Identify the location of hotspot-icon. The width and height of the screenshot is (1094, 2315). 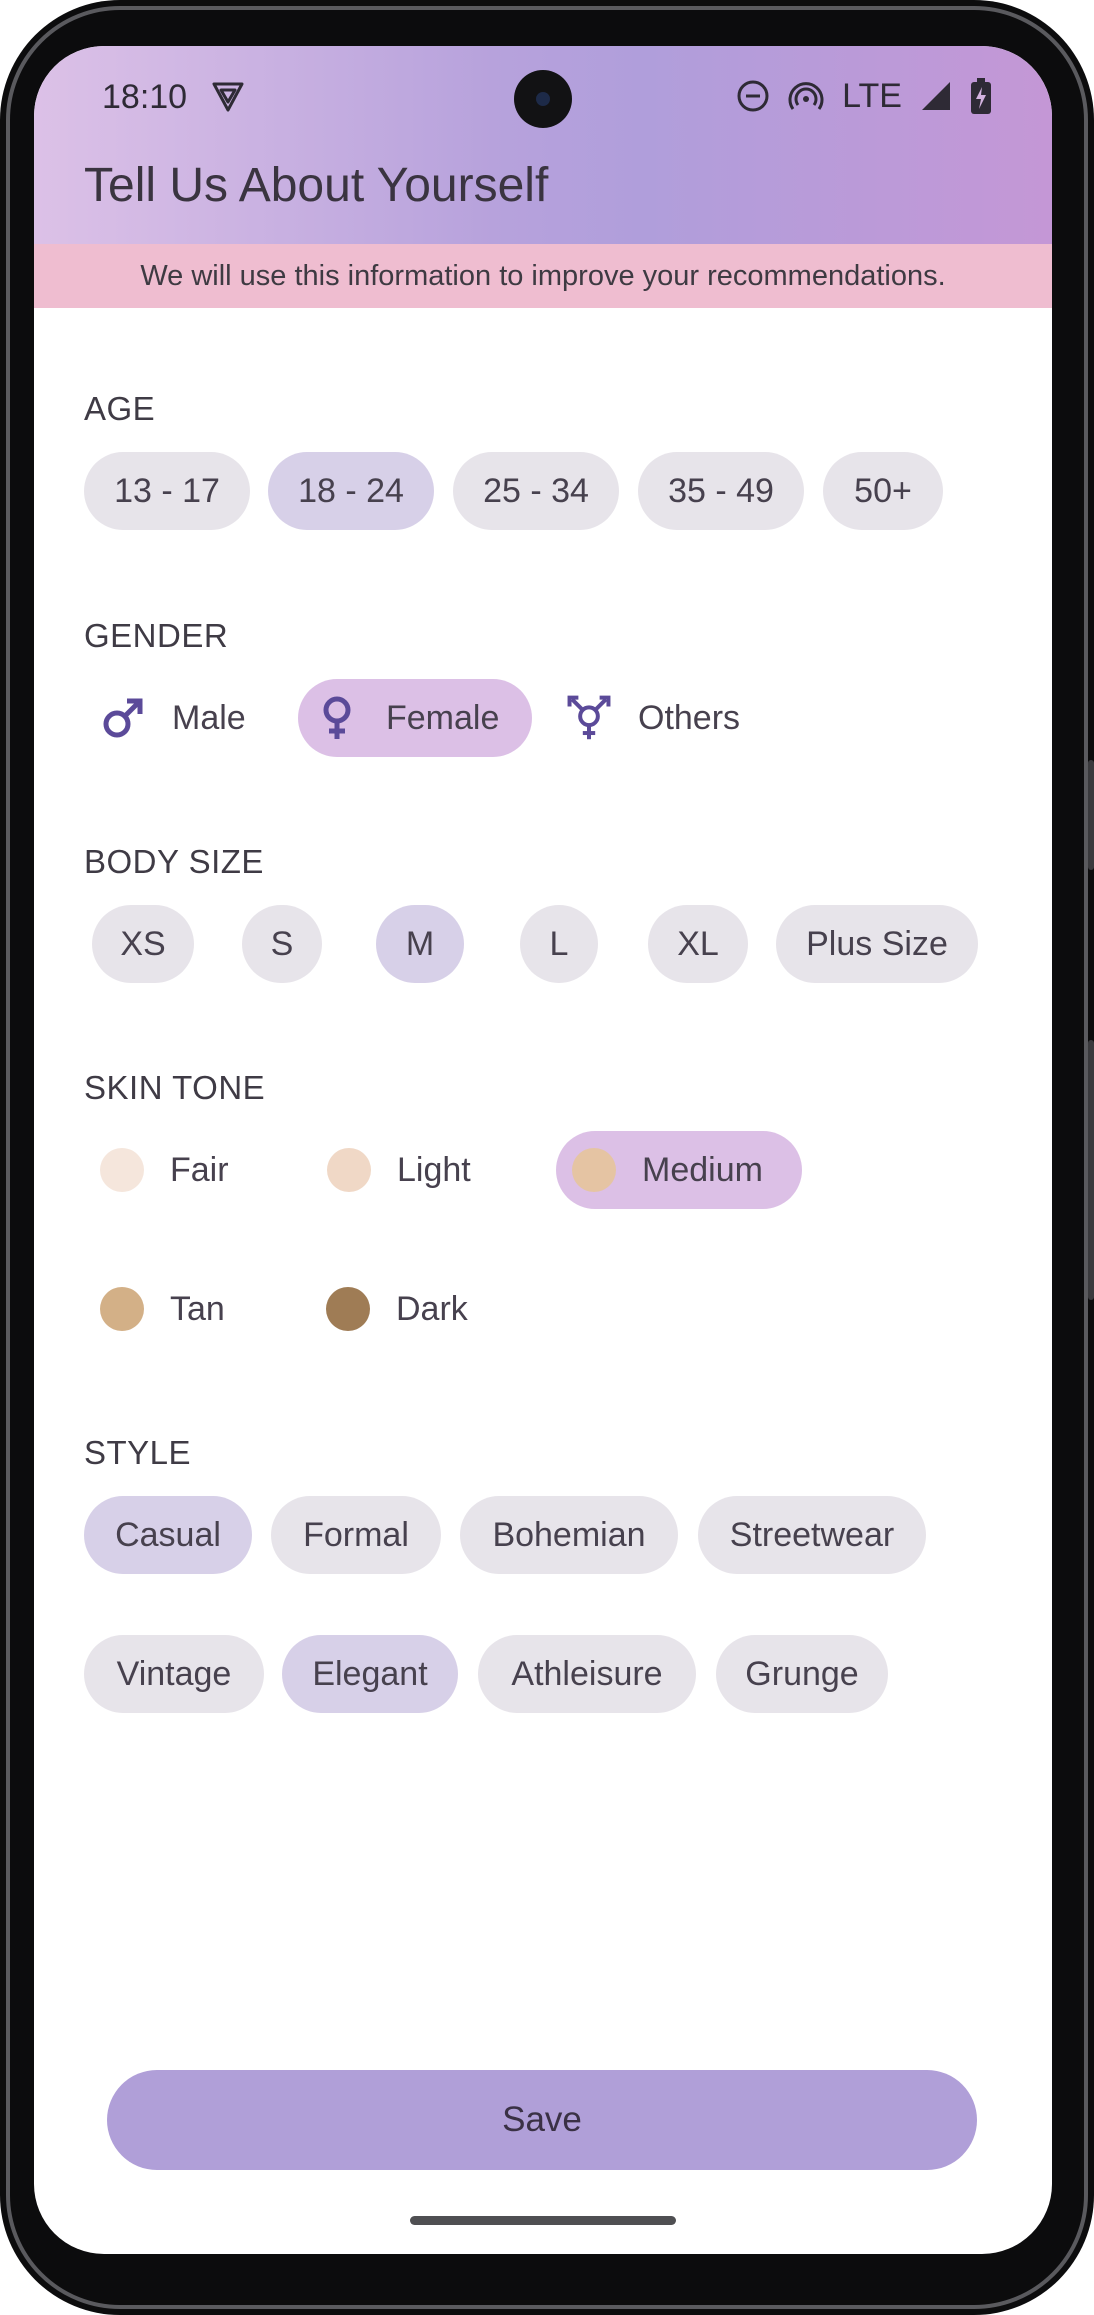
(806, 96).